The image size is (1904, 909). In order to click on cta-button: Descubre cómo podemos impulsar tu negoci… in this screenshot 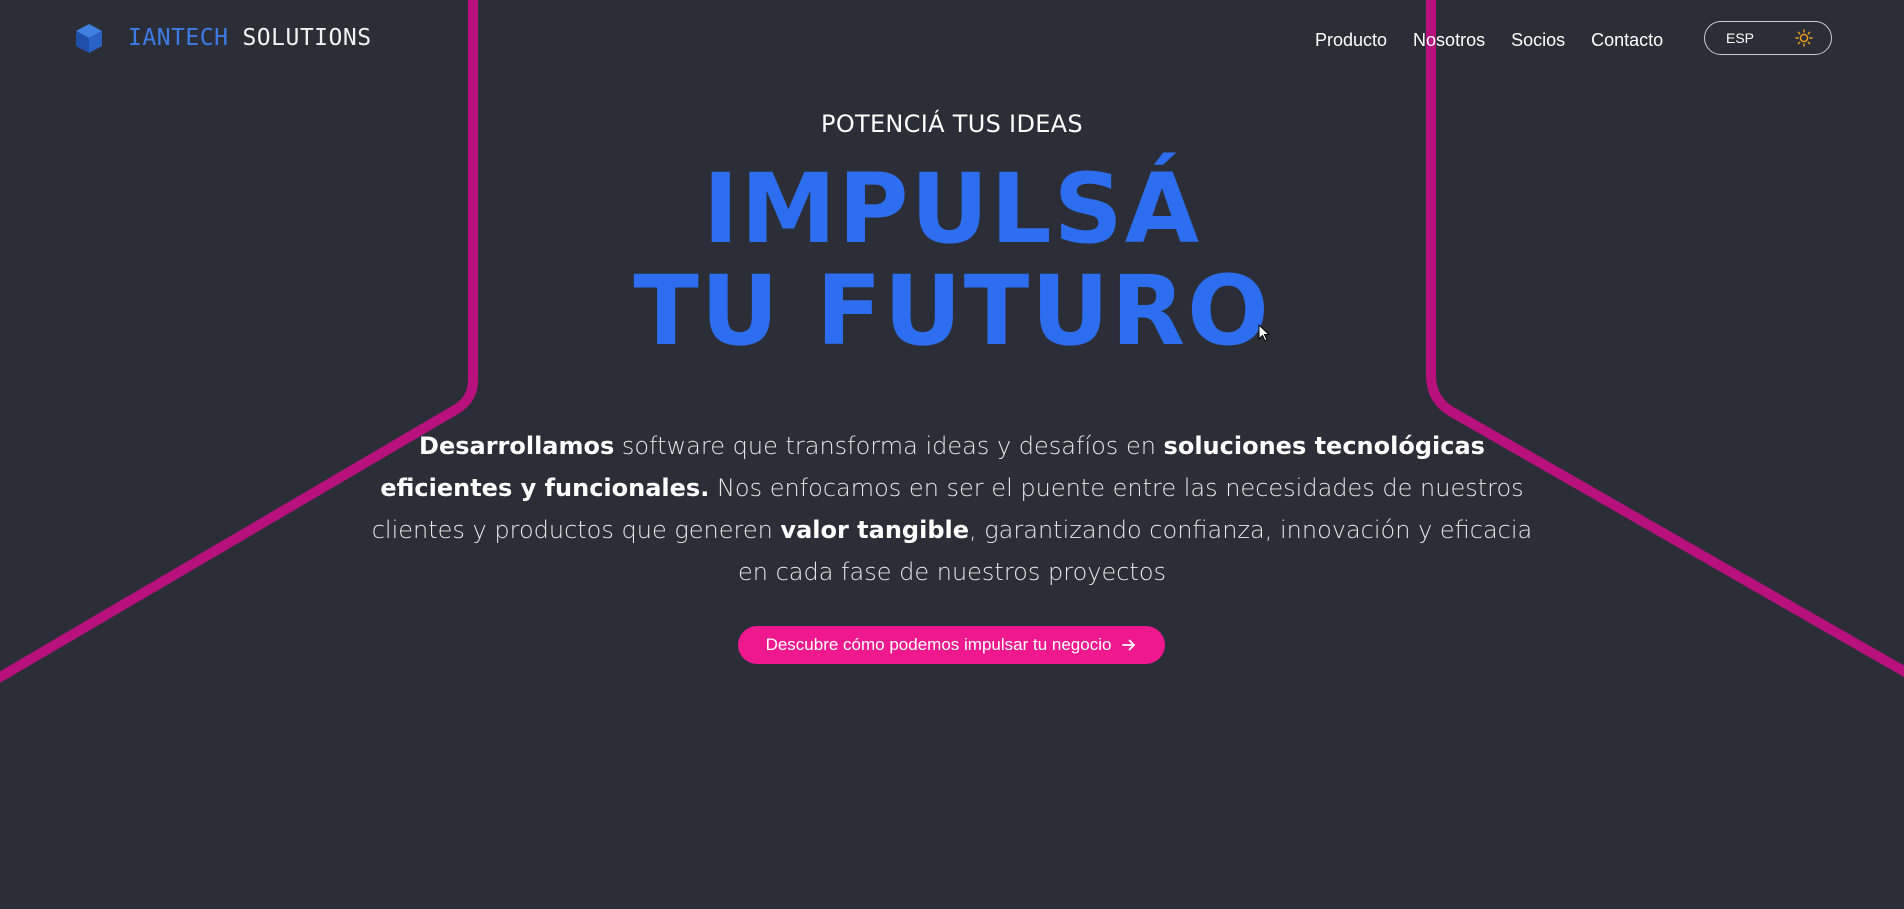, I will do `click(951, 645)`.